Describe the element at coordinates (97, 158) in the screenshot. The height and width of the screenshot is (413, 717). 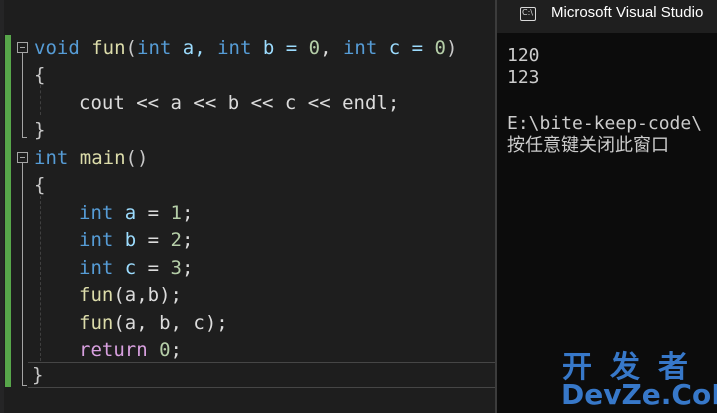
I see `function-name: main` at that location.